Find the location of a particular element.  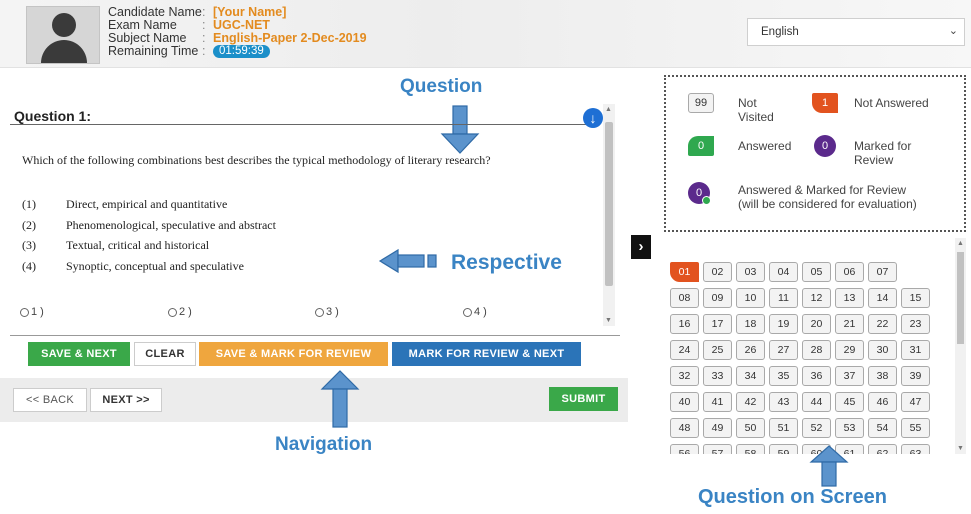

chevron-down-icon: ⌄ is located at coordinates (953, 31).